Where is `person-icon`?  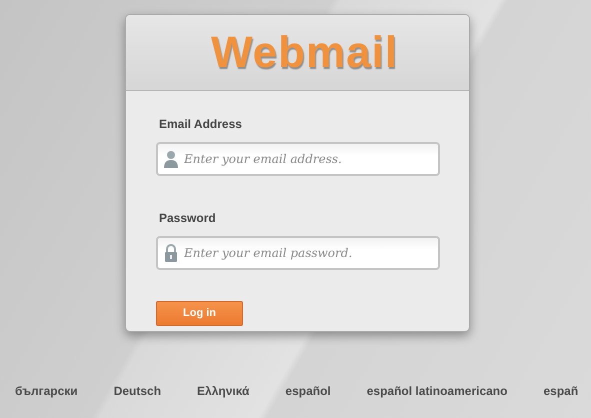
person-icon is located at coordinates (171, 159).